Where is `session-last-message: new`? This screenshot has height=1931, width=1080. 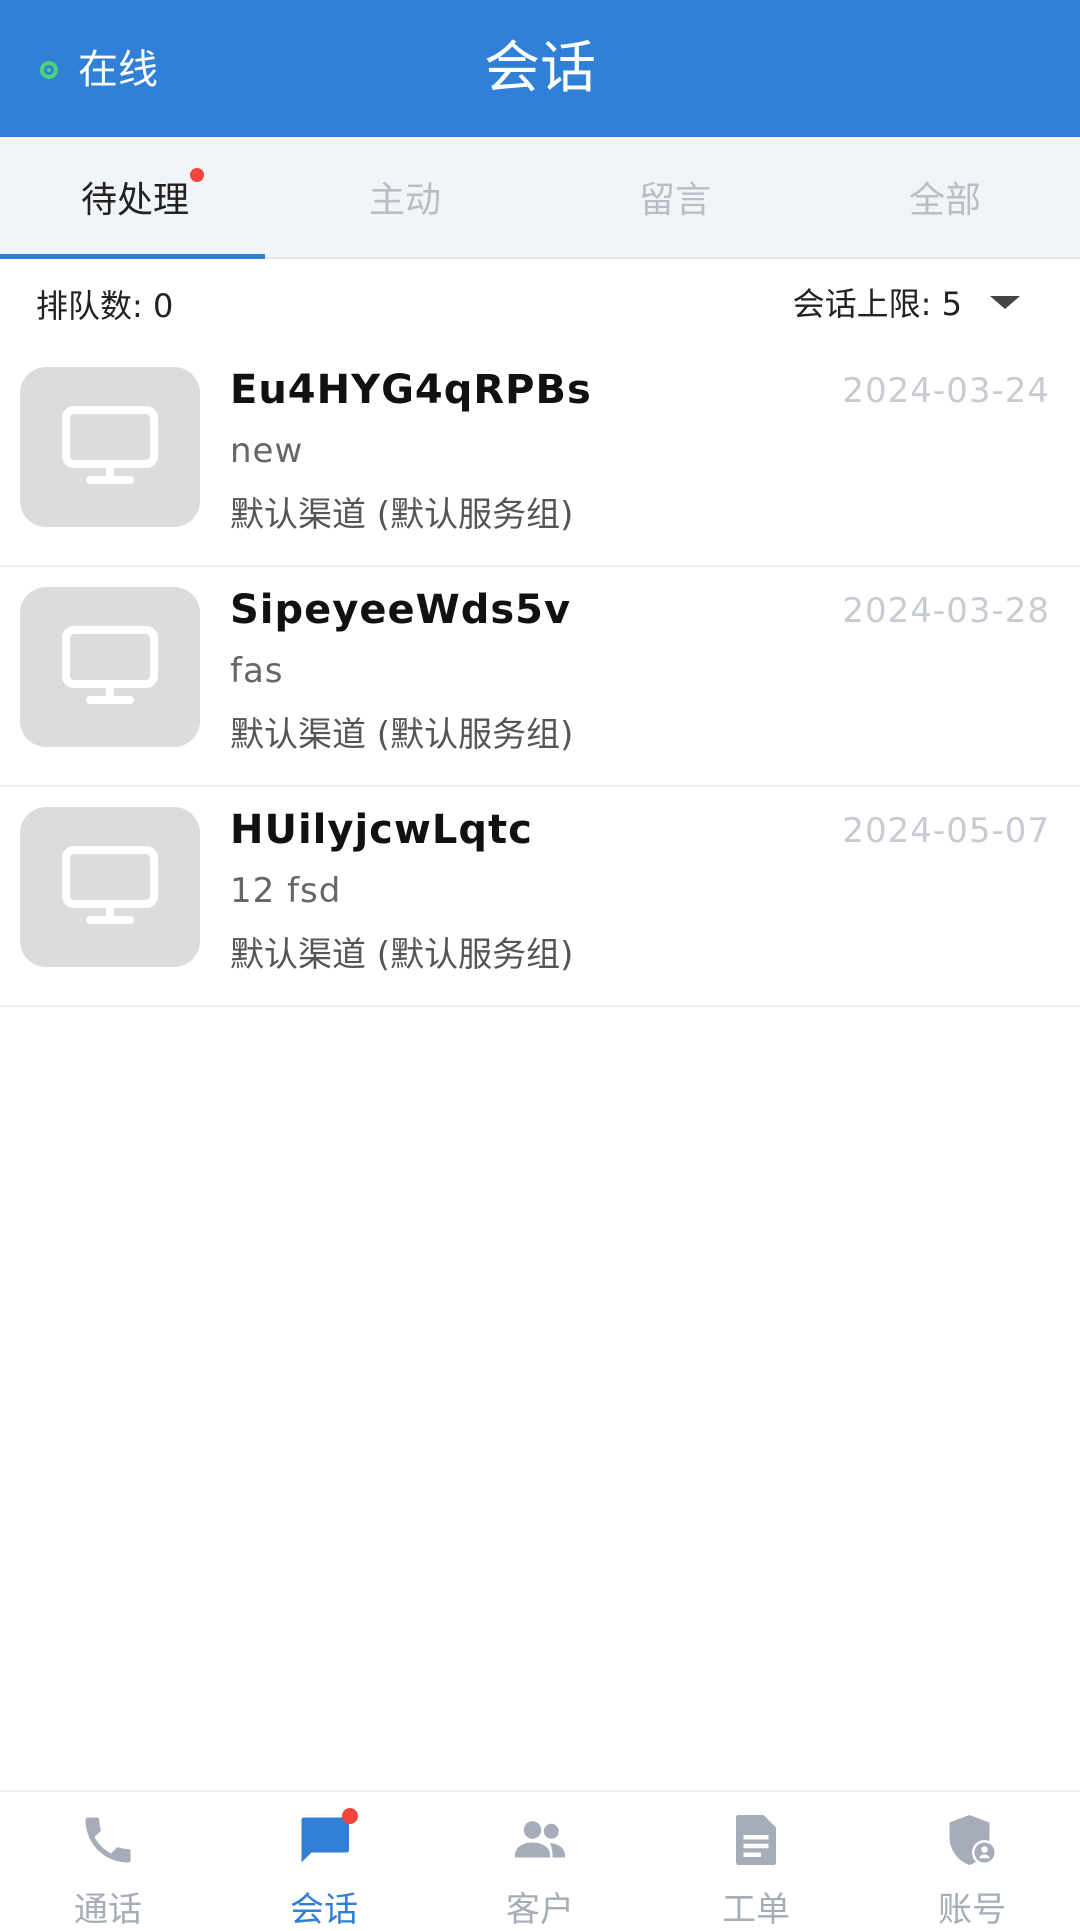
session-last-message: new is located at coordinates (267, 451).